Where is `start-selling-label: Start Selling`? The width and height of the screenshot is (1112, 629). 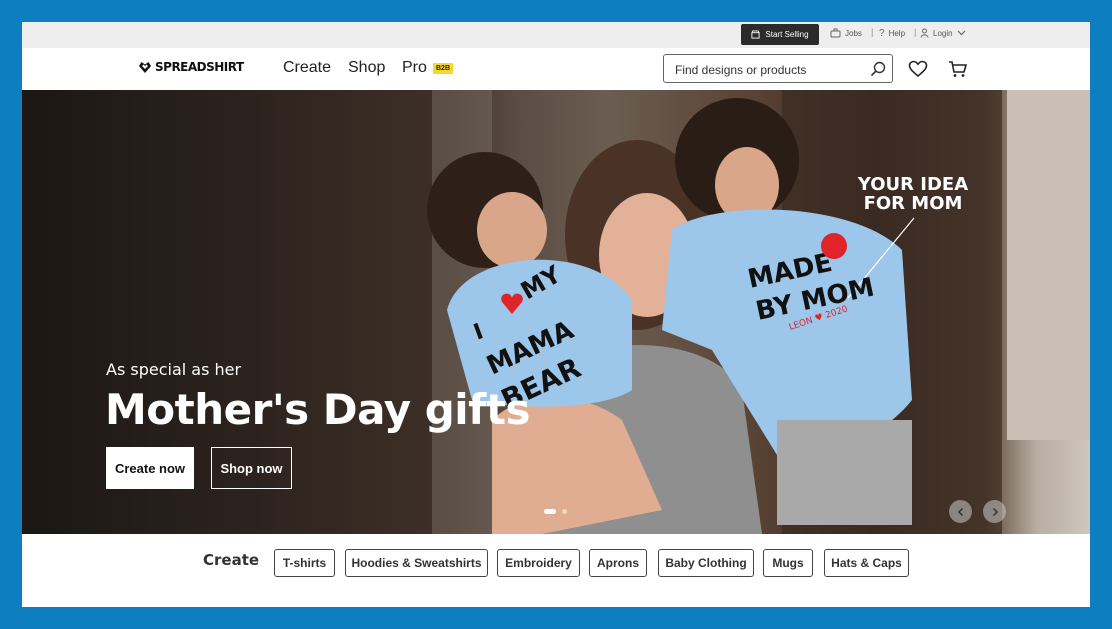
start-selling-label: Start Selling is located at coordinates (787, 34).